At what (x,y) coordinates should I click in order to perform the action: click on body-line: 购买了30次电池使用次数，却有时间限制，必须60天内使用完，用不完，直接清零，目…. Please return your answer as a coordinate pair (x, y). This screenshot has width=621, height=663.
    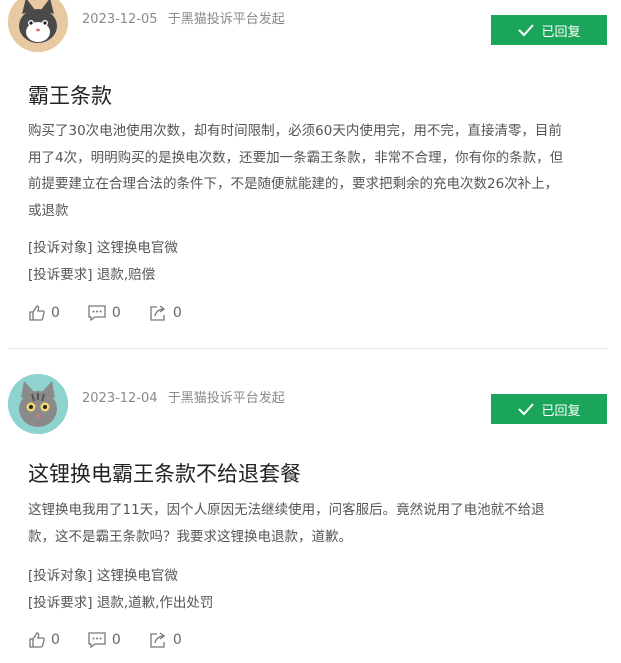
    Looking at the image, I should click on (295, 131).